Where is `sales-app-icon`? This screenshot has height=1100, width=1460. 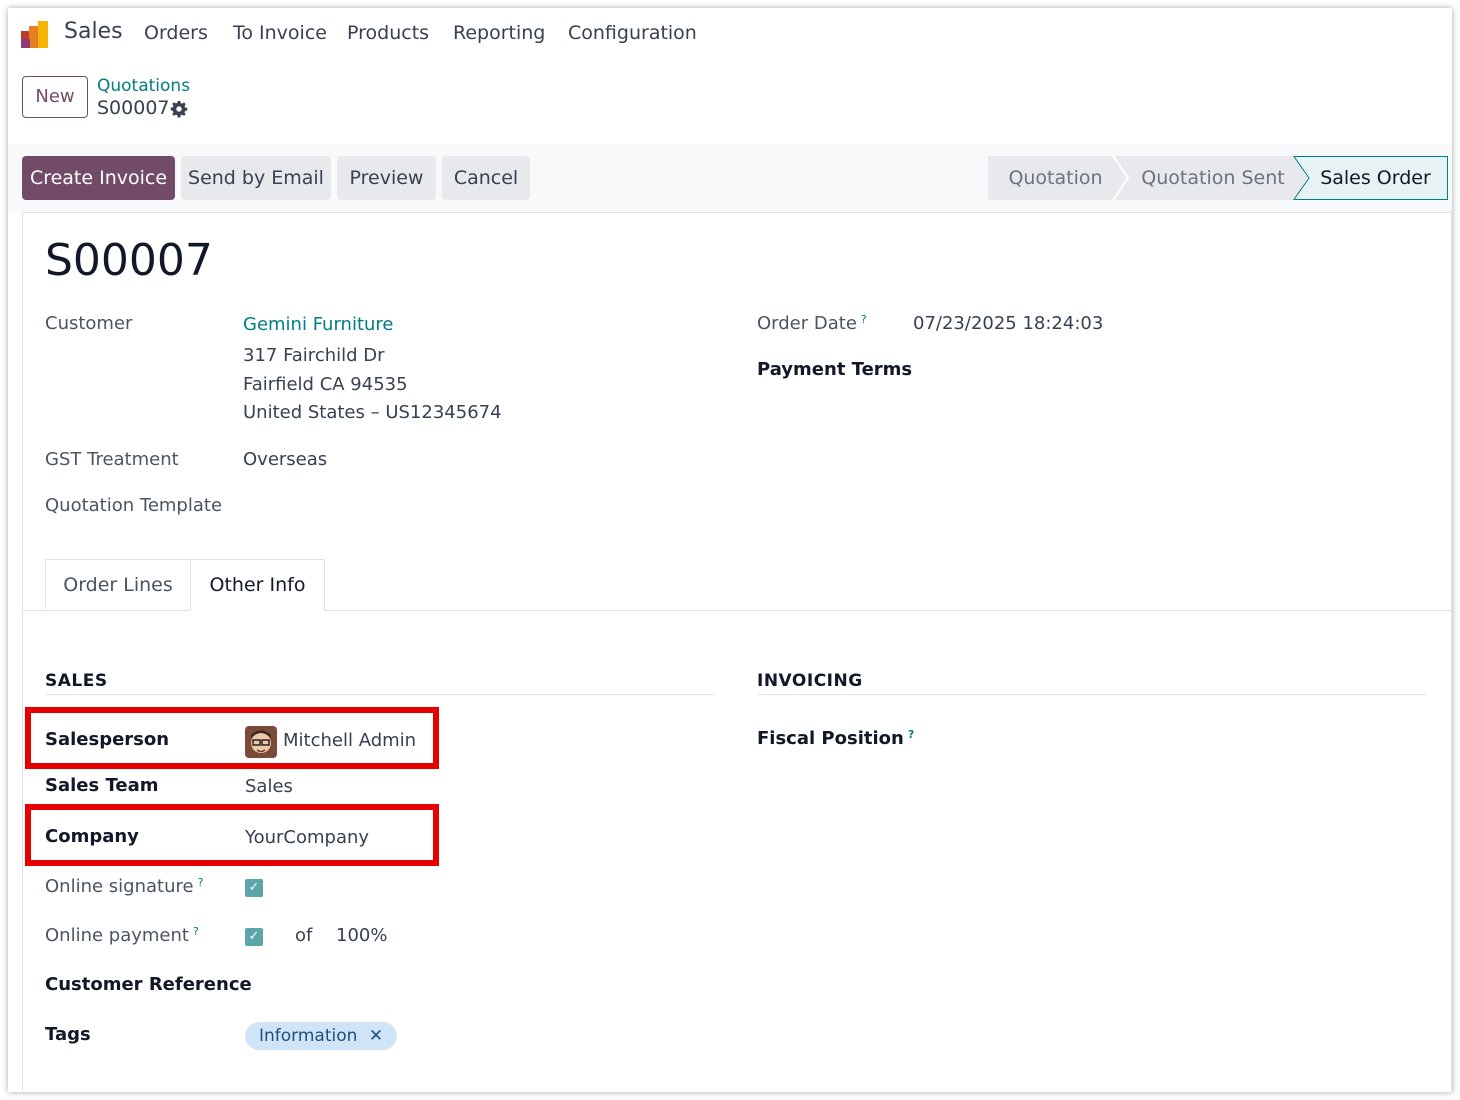
sales-app-icon is located at coordinates (35, 34).